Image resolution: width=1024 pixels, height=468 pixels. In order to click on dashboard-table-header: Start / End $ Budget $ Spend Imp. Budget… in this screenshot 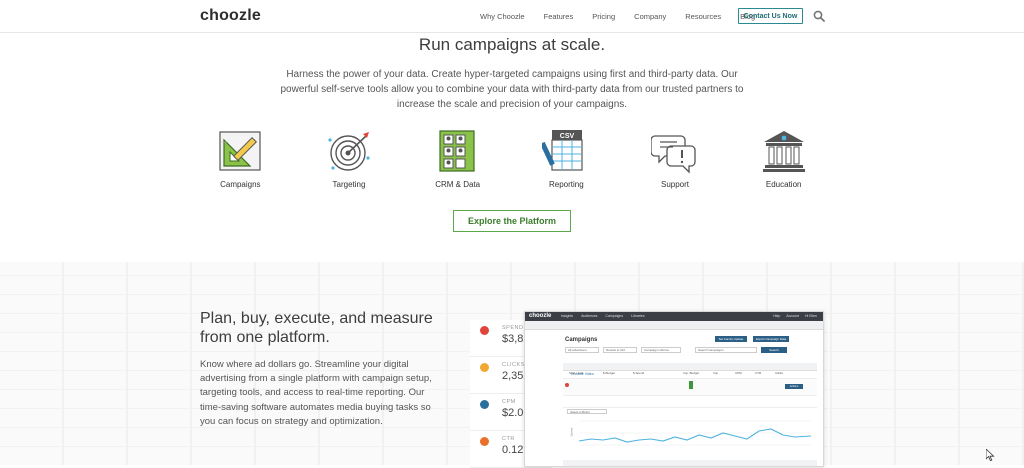, I will do `click(690, 369)`.